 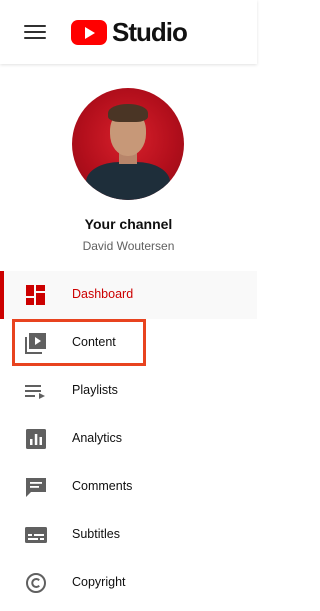 I want to click on sidebar-item-copyright: Copyright, so click(x=128, y=583).